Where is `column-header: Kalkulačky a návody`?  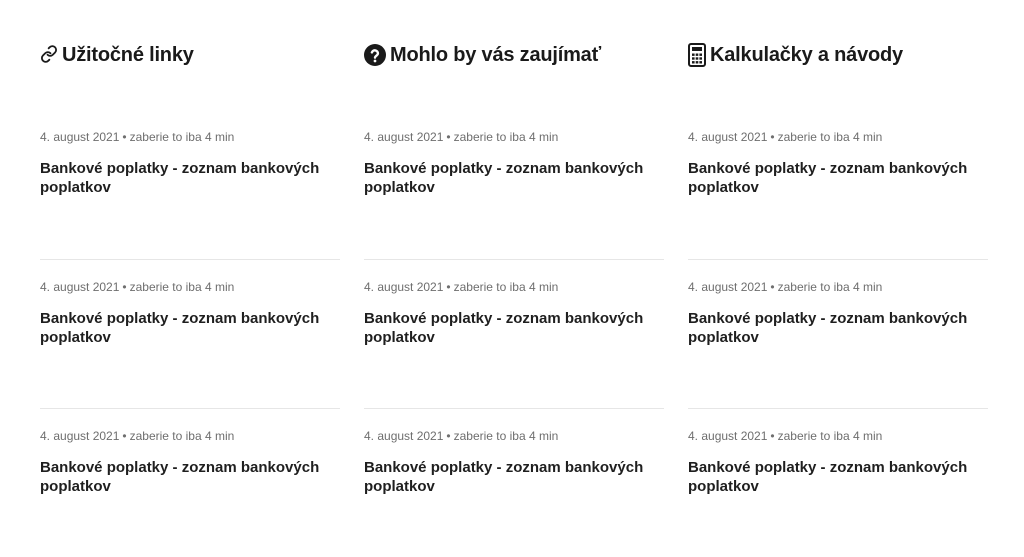 column-header: Kalkulačky a návody is located at coordinates (838, 55).